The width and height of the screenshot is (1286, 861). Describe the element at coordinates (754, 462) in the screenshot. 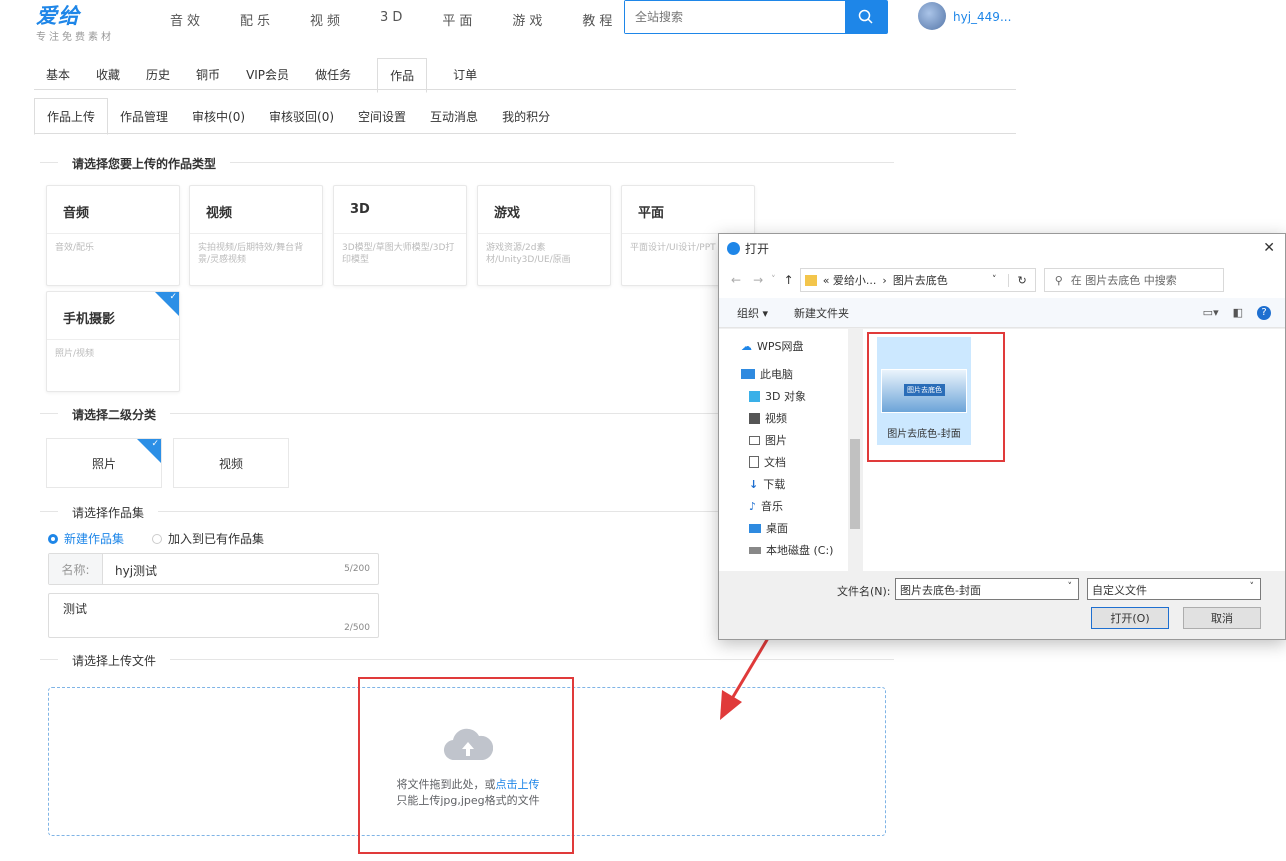

I see `document-icon` at that location.